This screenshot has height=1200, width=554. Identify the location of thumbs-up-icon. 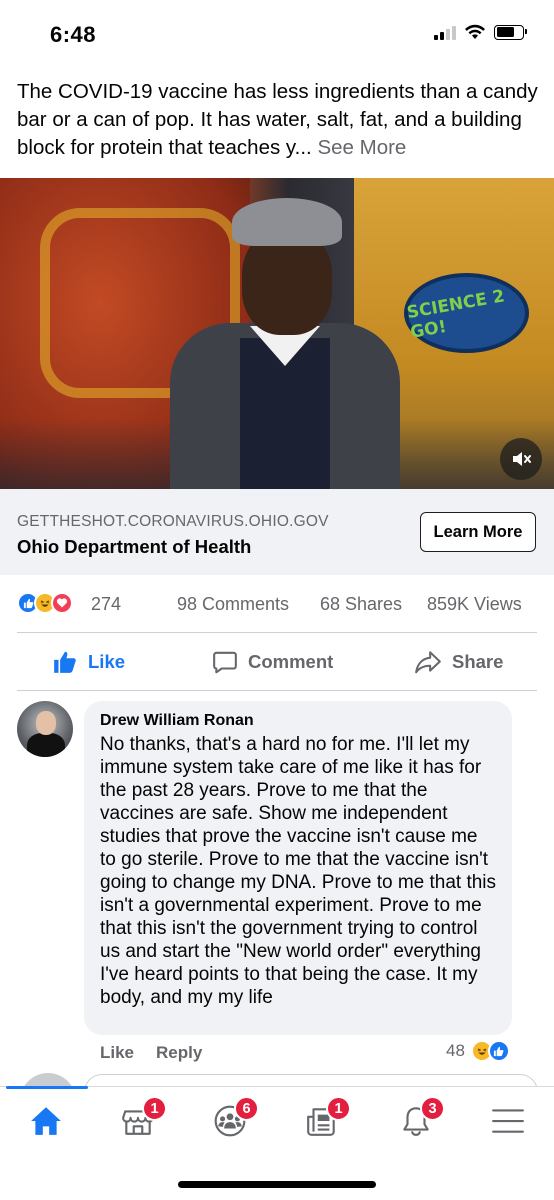
(65, 662).